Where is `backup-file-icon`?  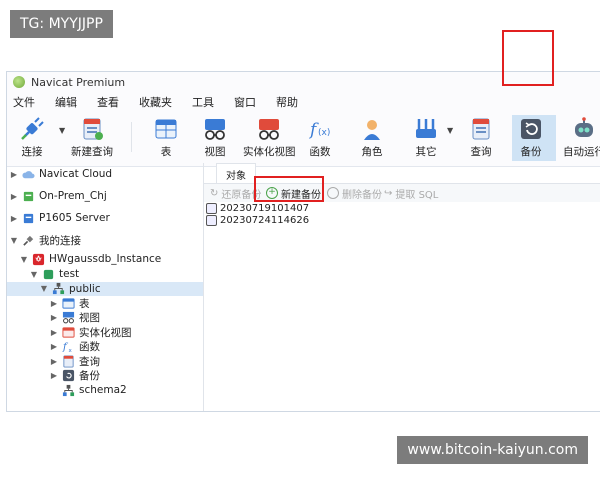
backup-file-icon is located at coordinates (211, 220).